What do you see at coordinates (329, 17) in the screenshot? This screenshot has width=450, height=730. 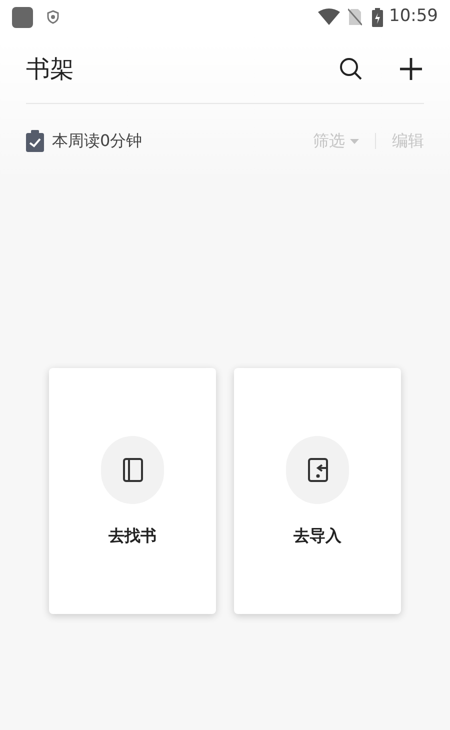 I see `wifi-icon` at bounding box center [329, 17].